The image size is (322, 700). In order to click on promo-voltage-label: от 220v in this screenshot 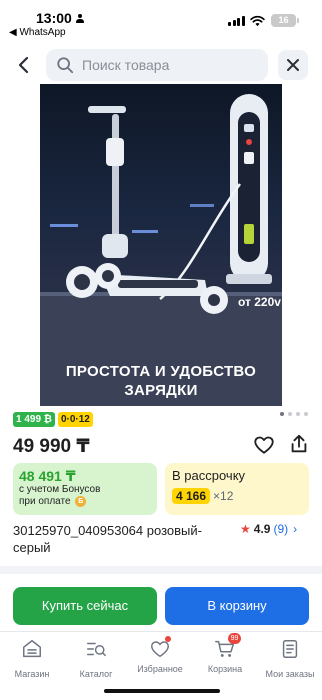, I will do `click(259, 302)`.